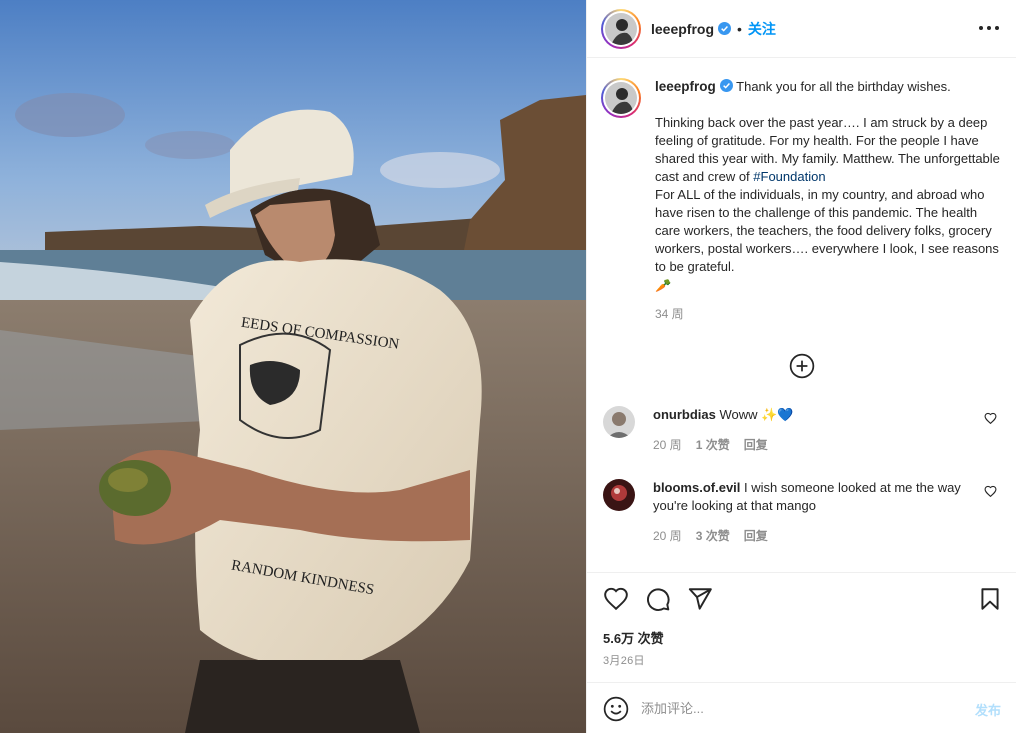  I want to click on like-count: 5.6万 次赞, so click(633, 637).